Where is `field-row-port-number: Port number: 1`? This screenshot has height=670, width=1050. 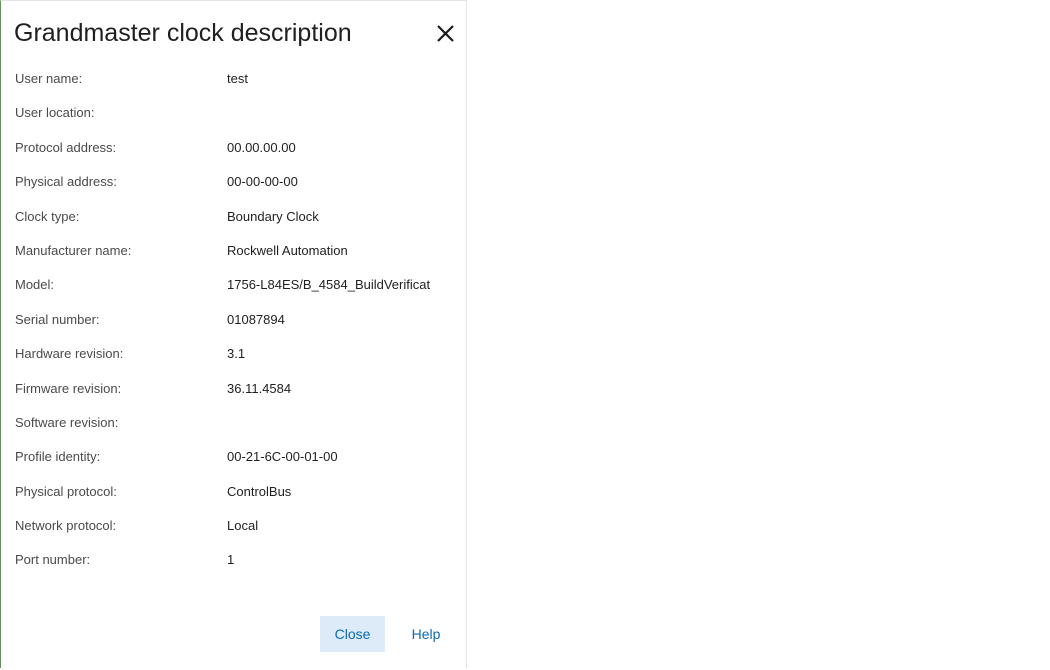 field-row-port-number: Port number: 1 is located at coordinates (235, 564).